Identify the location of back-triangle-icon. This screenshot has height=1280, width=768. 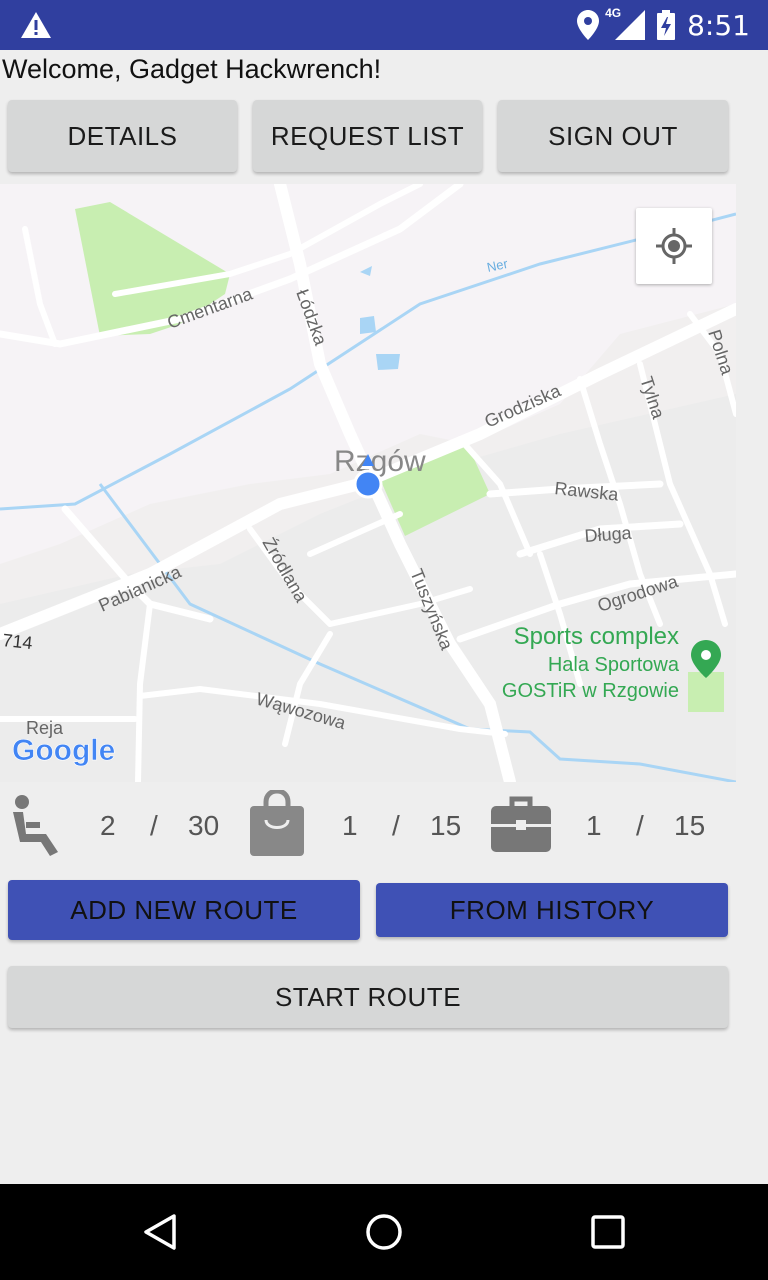
(160, 1232).